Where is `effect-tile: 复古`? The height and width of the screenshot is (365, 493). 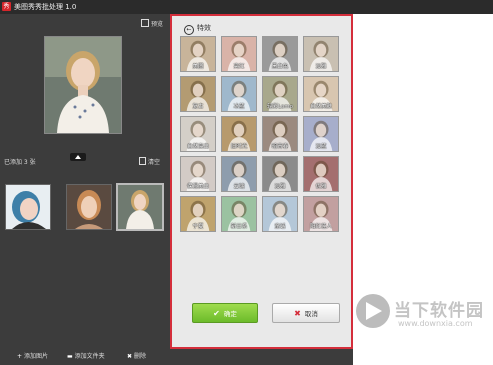 effect-tile: 复古 is located at coordinates (198, 94).